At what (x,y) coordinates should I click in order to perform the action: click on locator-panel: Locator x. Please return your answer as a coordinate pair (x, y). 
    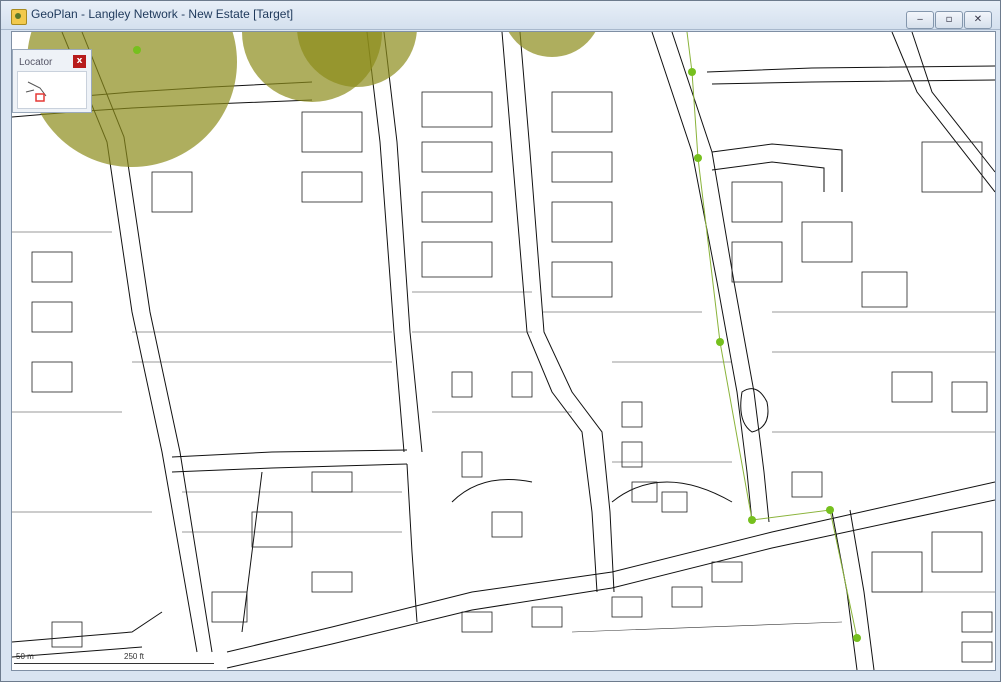
    Looking at the image, I should click on (52, 81).